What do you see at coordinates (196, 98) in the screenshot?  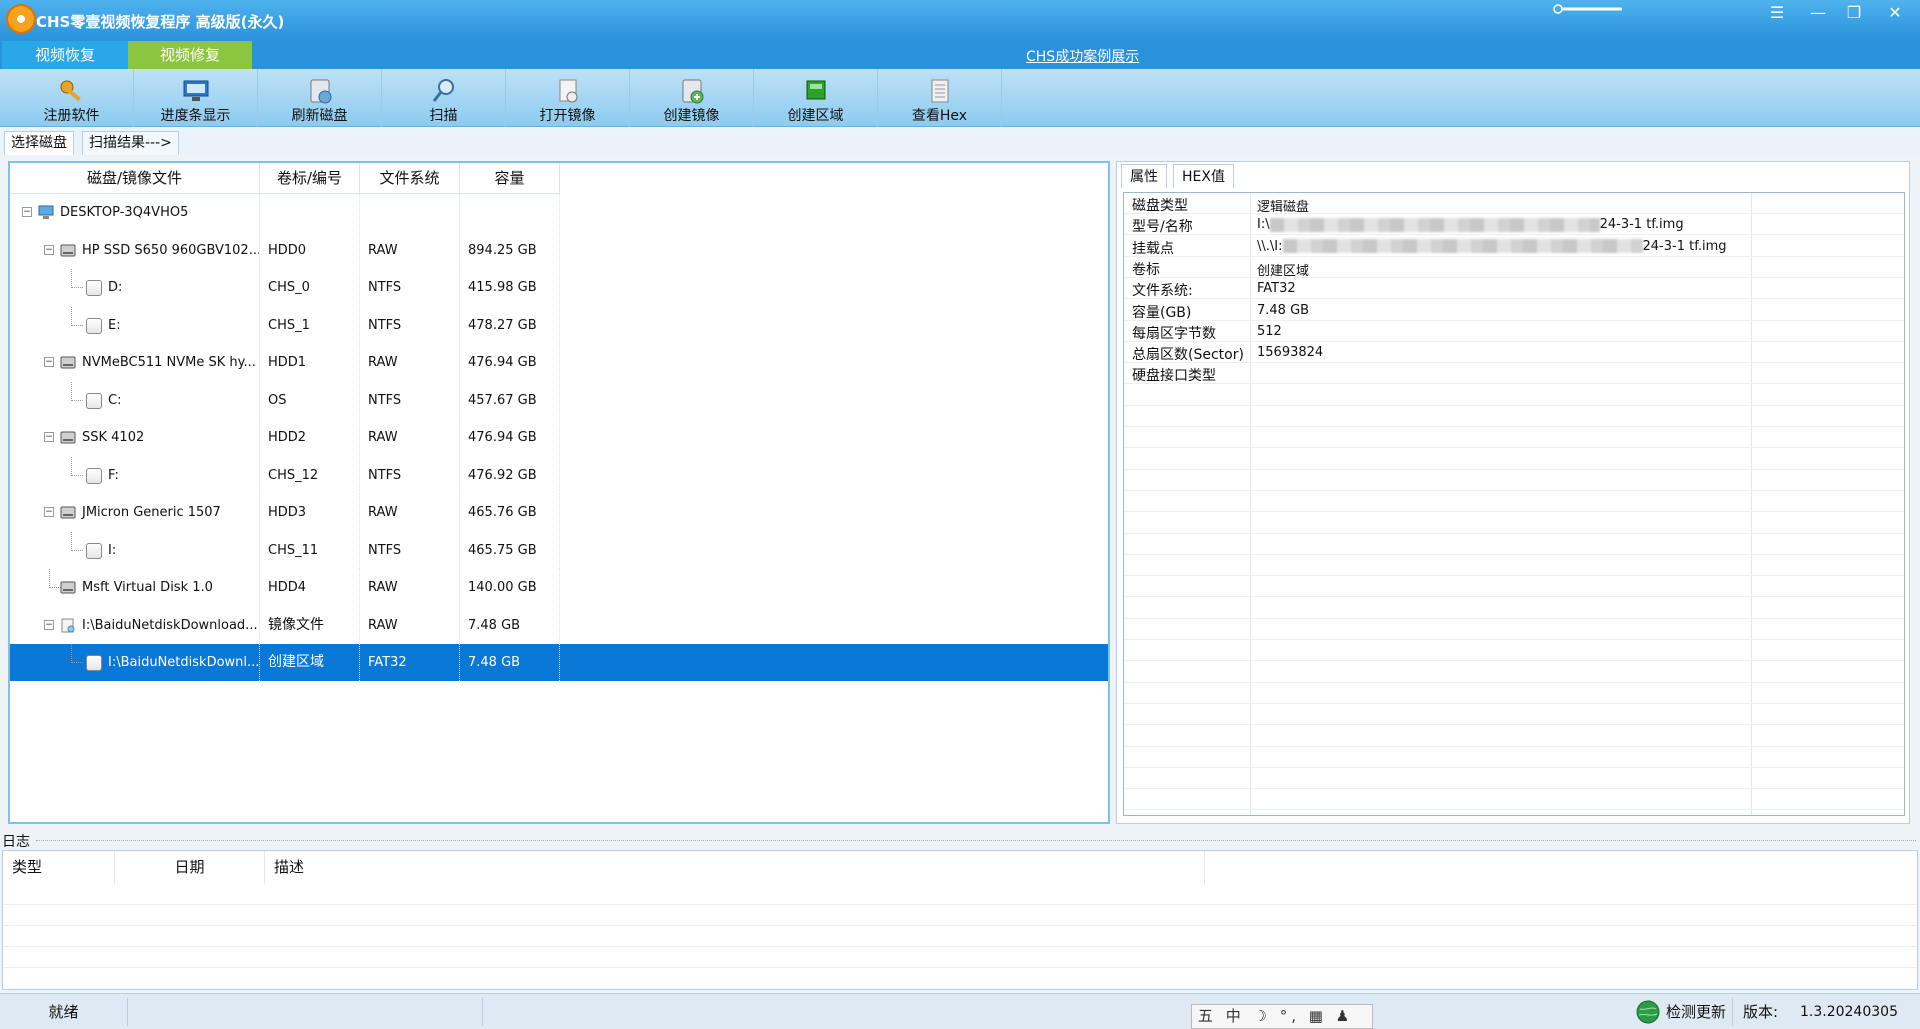 I see `progress-display-button: 进度条显示` at bounding box center [196, 98].